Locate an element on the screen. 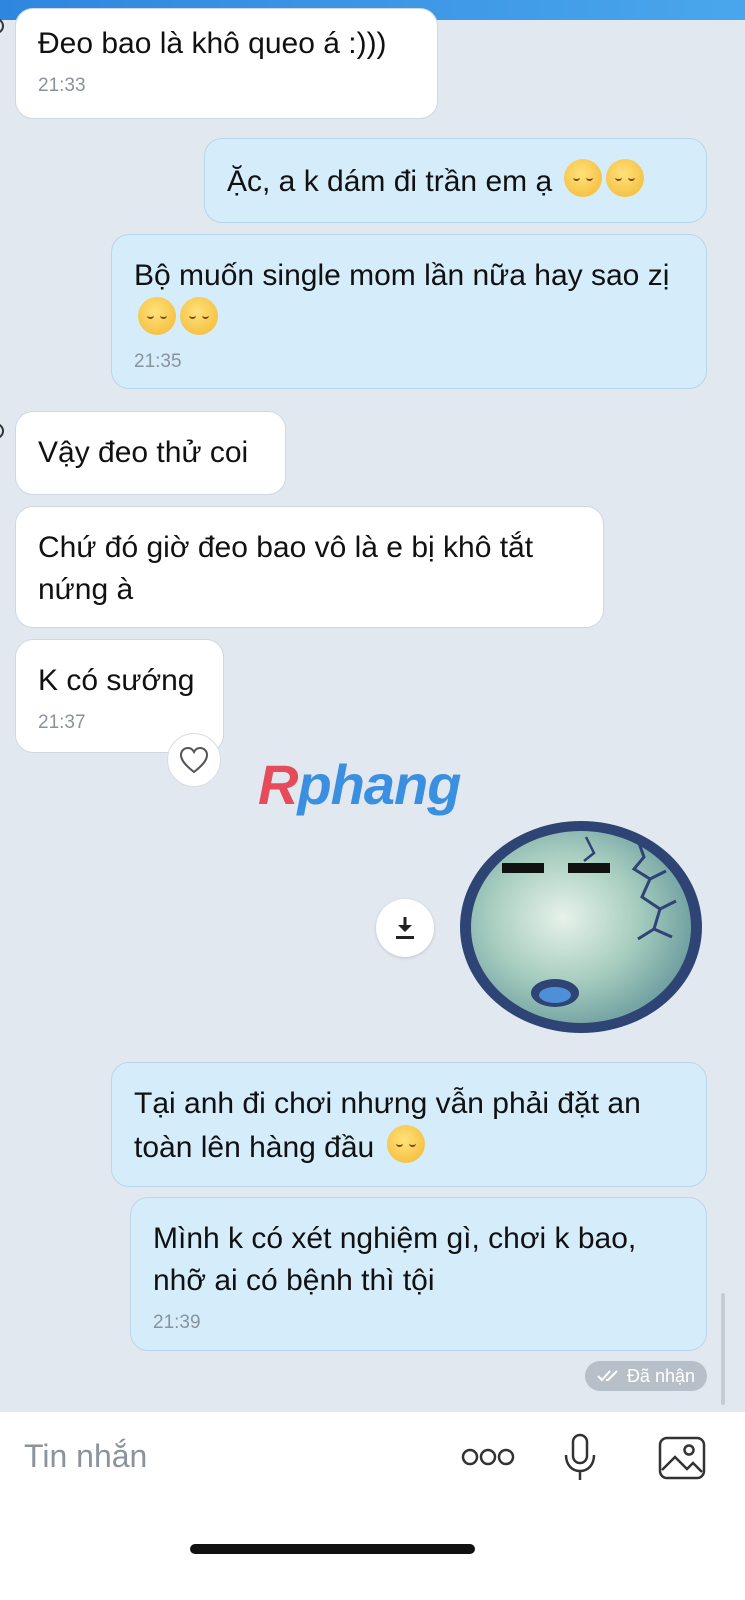 This screenshot has width=745, height=1600. watermark-text: phang is located at coordinates (379, 784).